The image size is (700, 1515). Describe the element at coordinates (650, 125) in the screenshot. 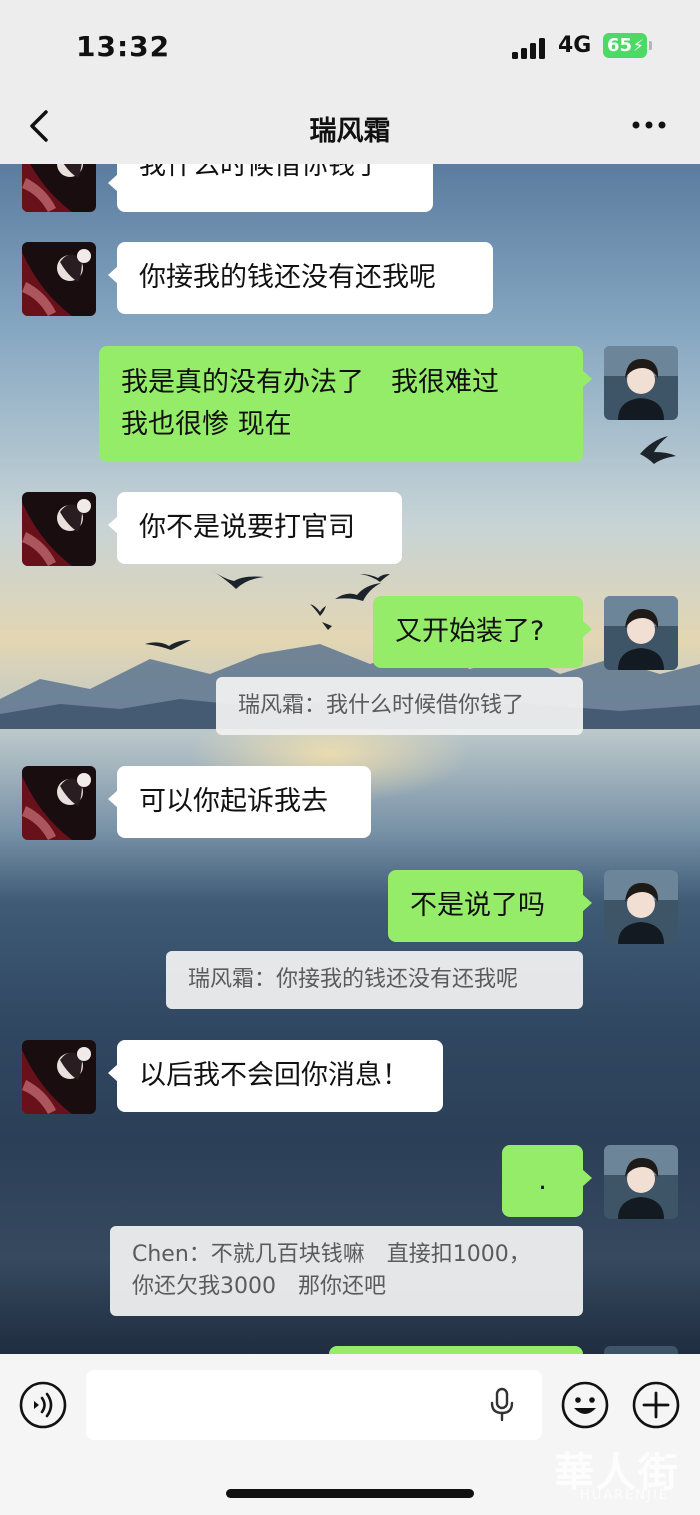

I see `more-dots-icon` at that location.